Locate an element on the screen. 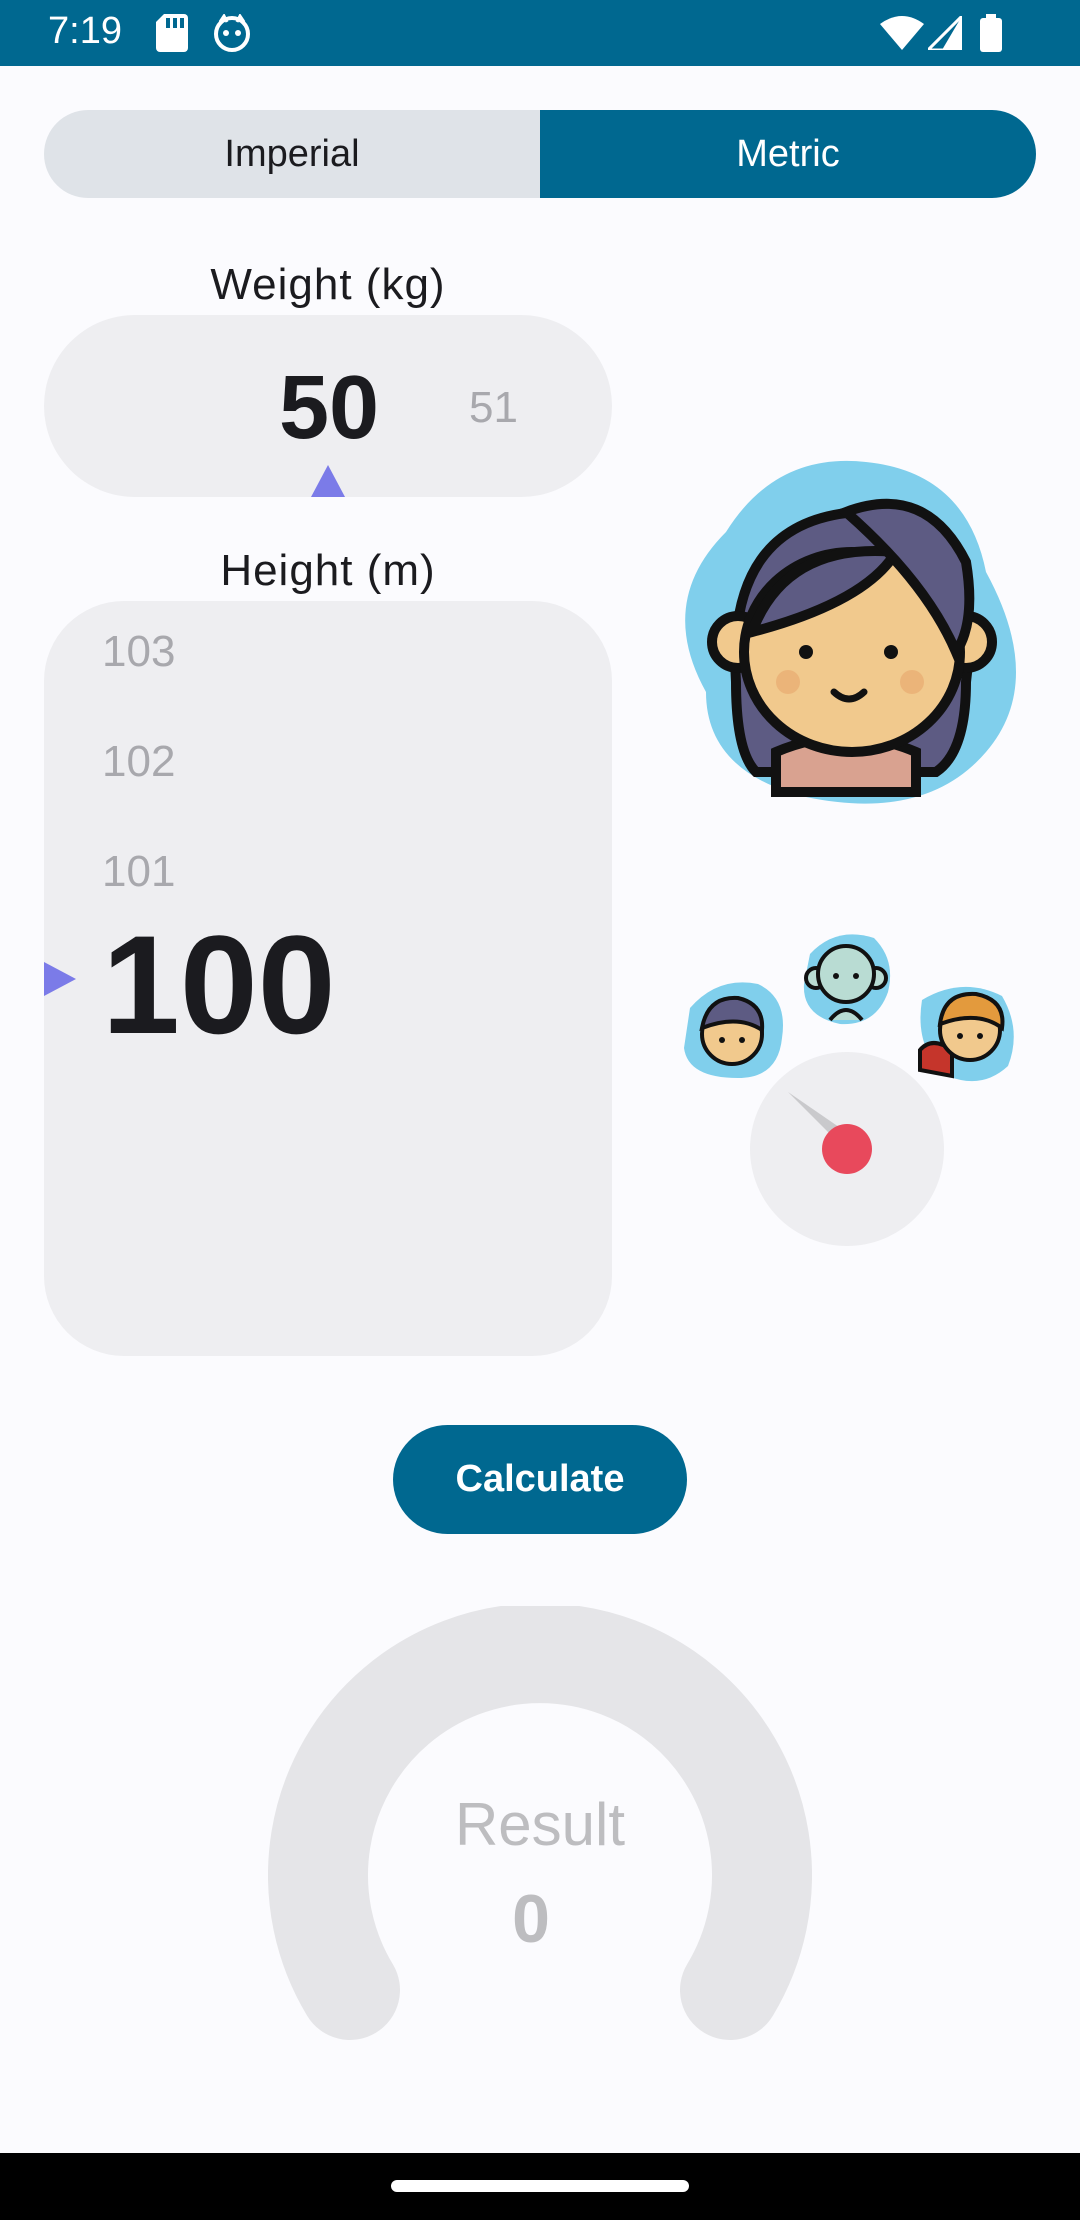 This screenshot has height=2220, width=1080. metric-label: Metric is located at coordinates (788, 153).